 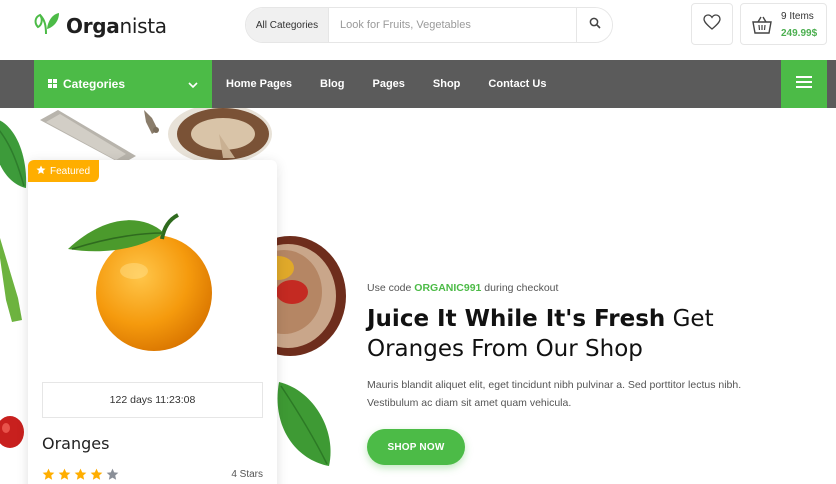 I want to click on countdown-timer: 122 days 11:23:08, so click(x=152, y=400).